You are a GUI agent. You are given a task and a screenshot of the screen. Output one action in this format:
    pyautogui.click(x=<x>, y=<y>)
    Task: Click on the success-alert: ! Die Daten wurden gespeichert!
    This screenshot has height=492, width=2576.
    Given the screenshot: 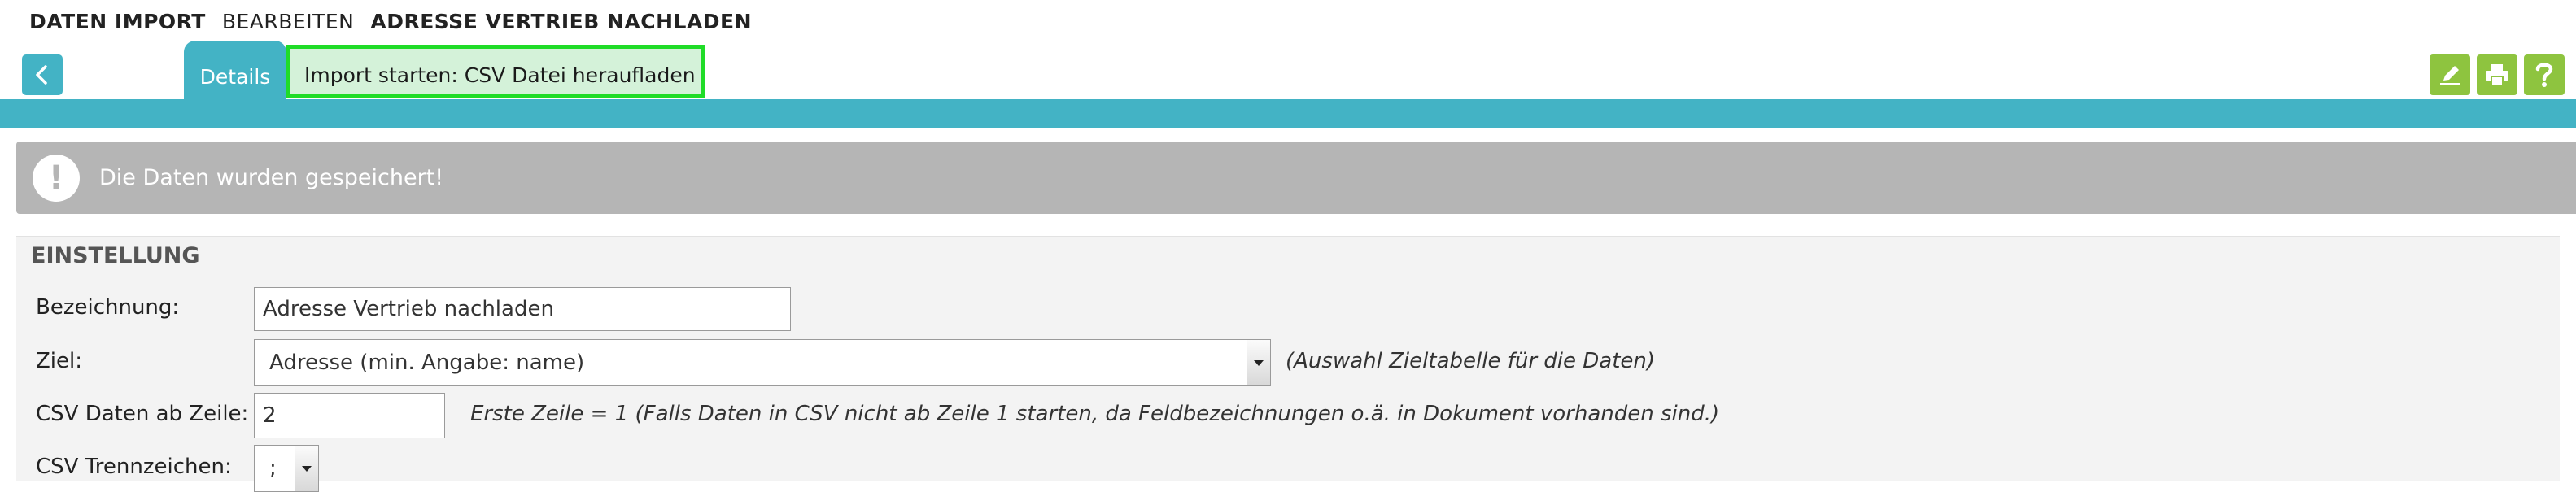 What is the action you would take?
    pyautogui.click(x=1296, y=178)
    